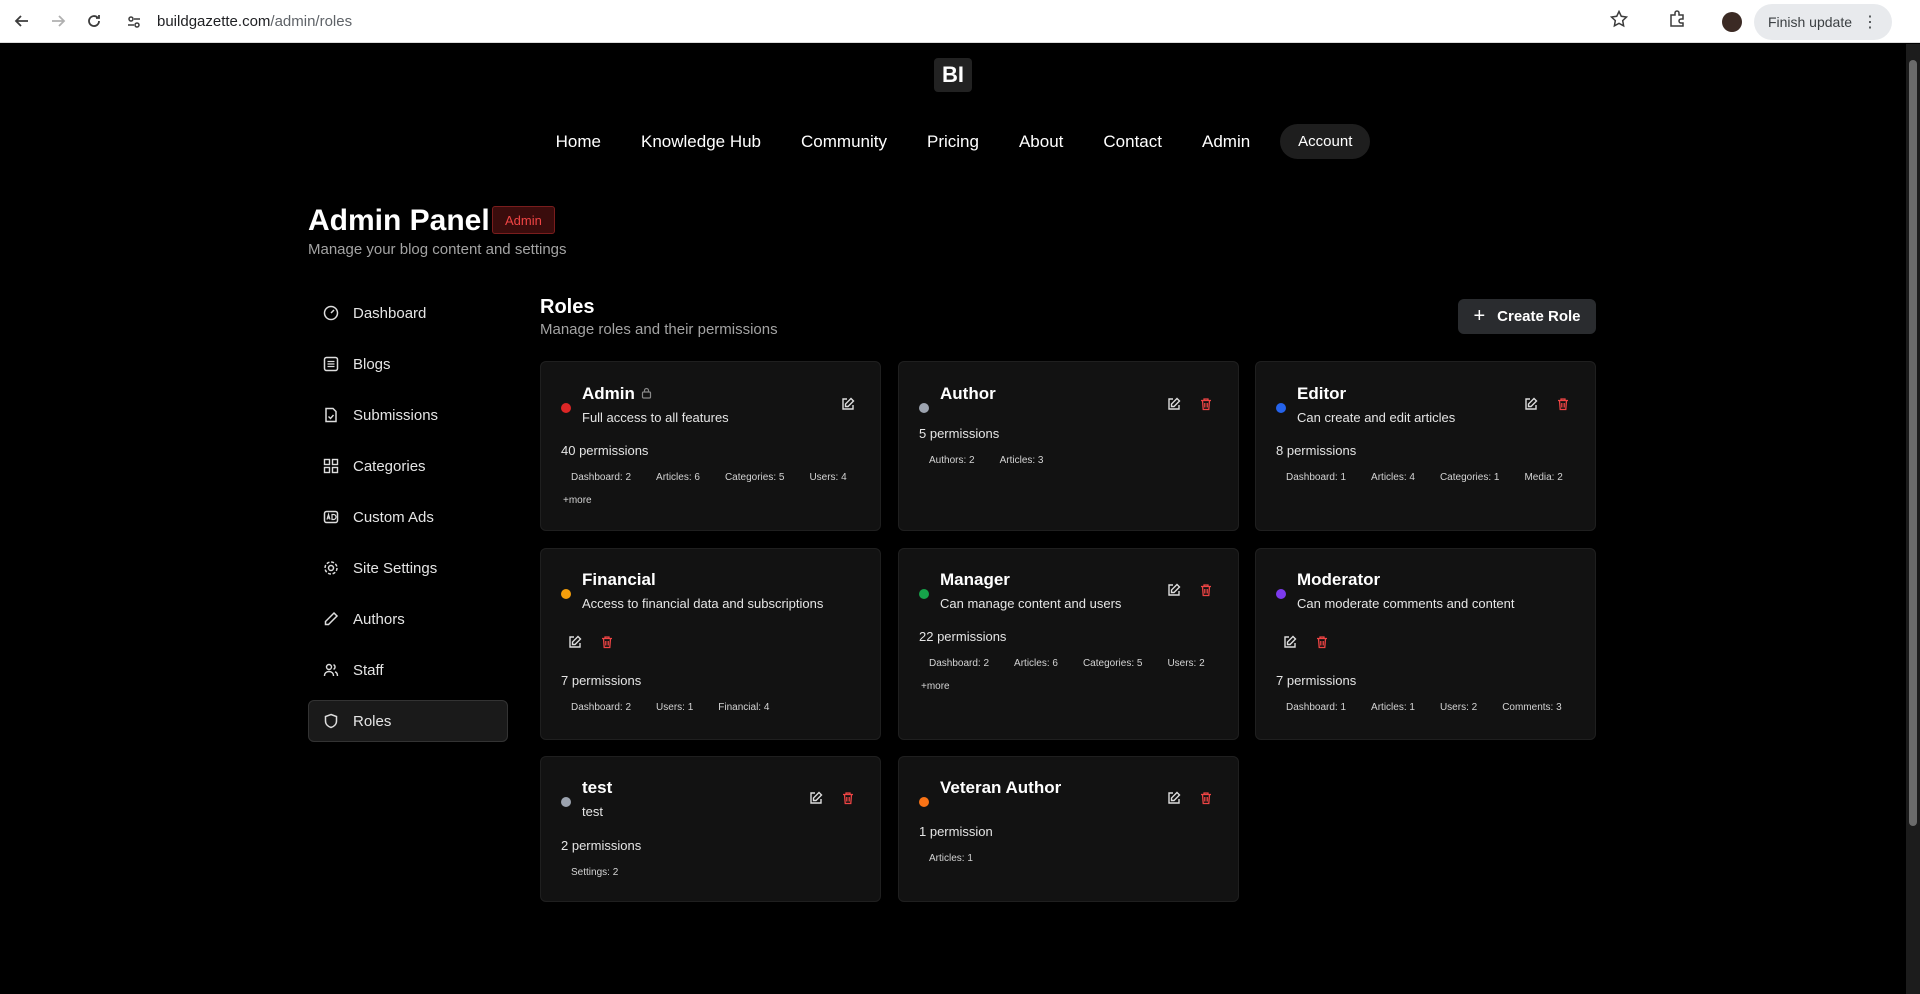 The width and height of the screenshot is (1920, 994). What do you see at coordinates (1406, 603) in the screenshot?
I see `role-description: Can moderate comments and content` at bounding box center [1406, 603].